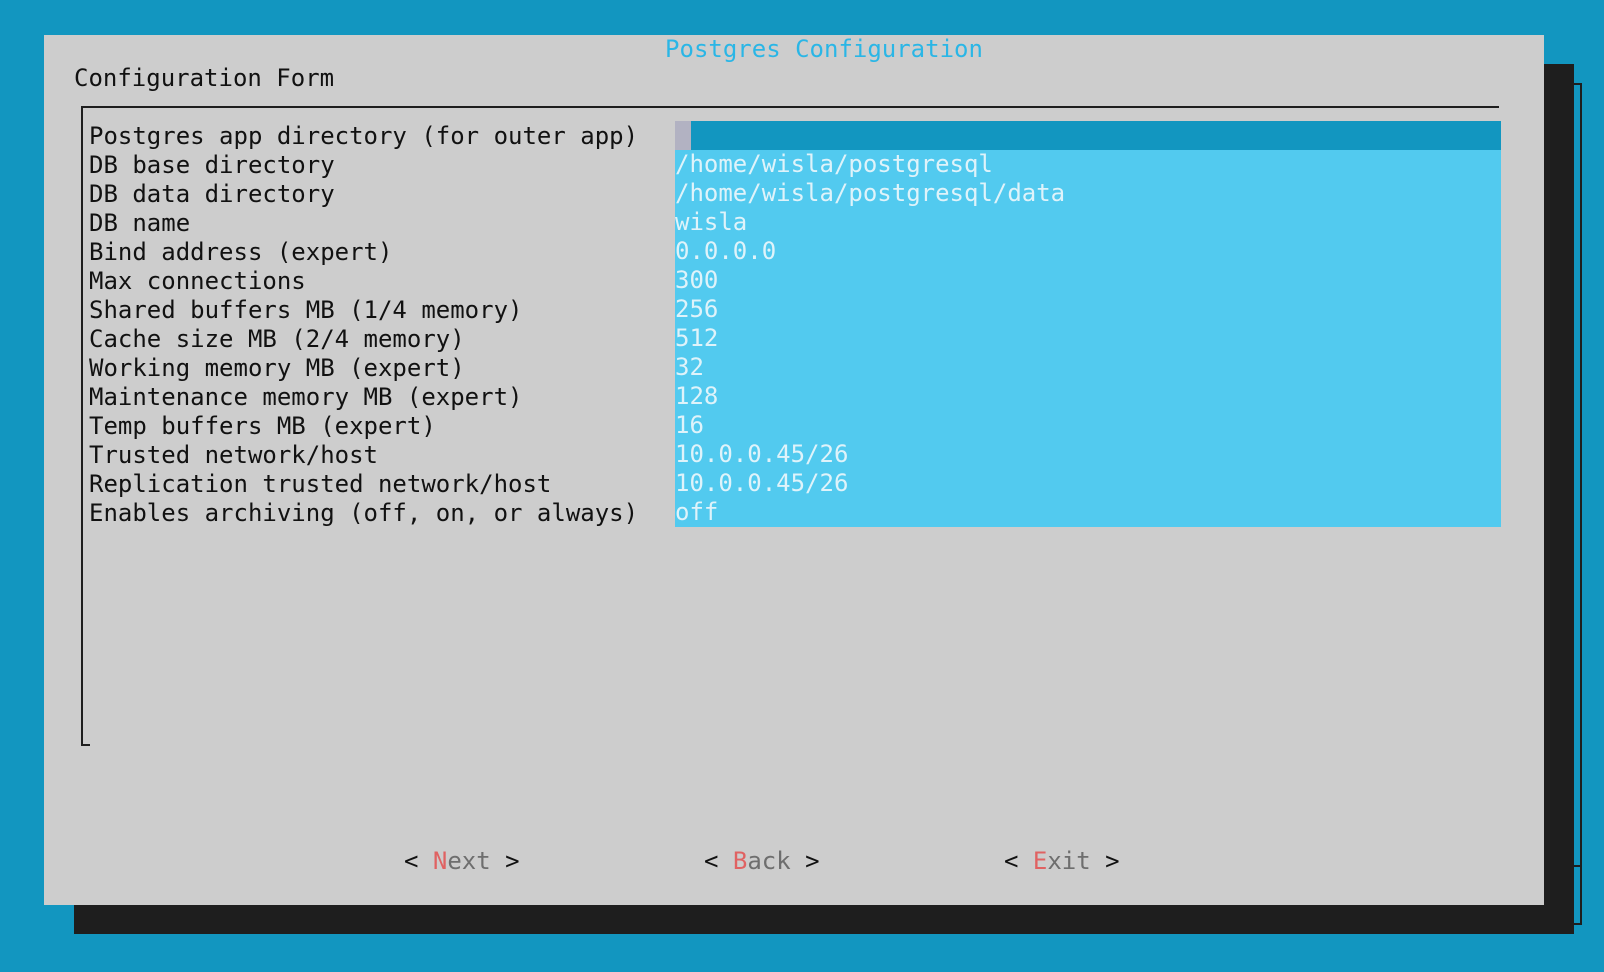  What do you see at coordinates (769, 861) in the screenshot?
I see `back-label: ack` at bounding box center [769, 861].